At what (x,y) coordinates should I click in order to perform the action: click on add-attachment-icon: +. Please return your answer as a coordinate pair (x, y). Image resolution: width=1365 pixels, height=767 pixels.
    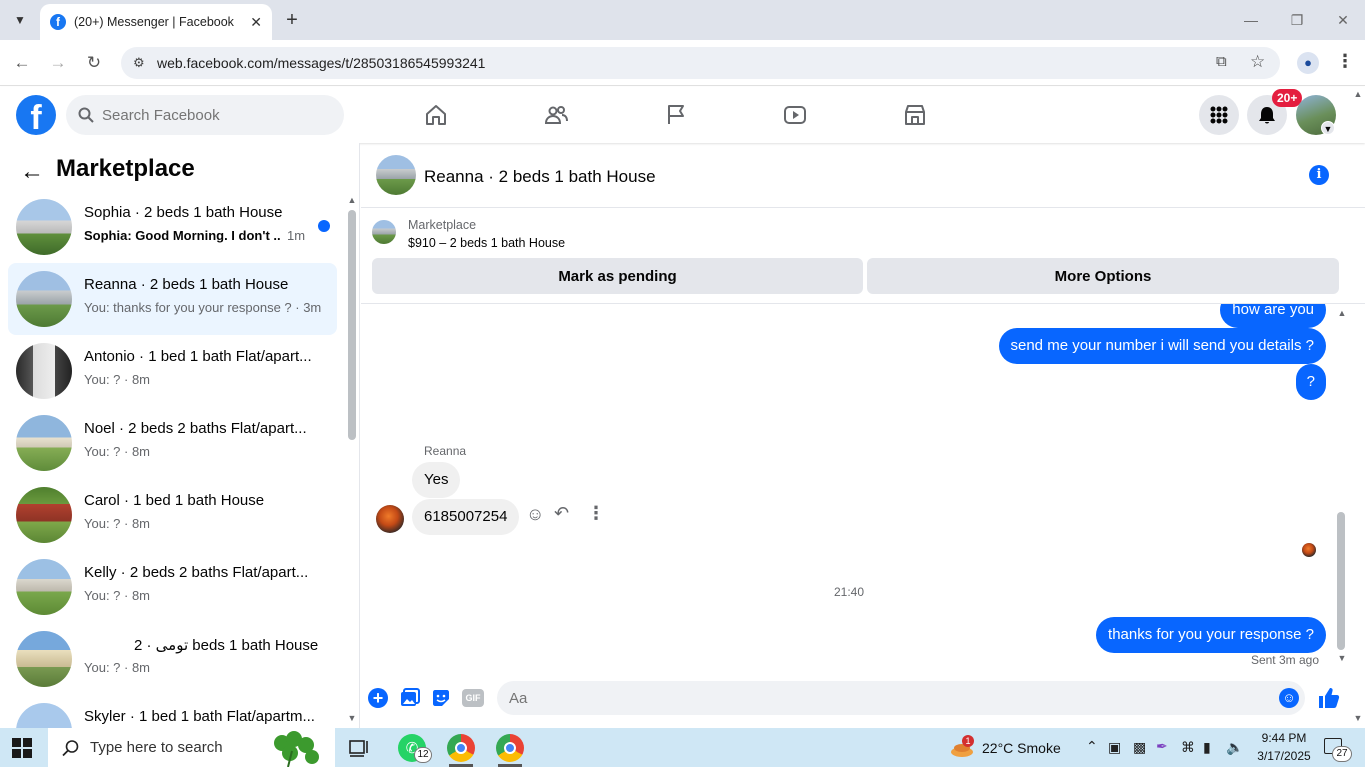
    Looking at the image, I should click on (378, 698).